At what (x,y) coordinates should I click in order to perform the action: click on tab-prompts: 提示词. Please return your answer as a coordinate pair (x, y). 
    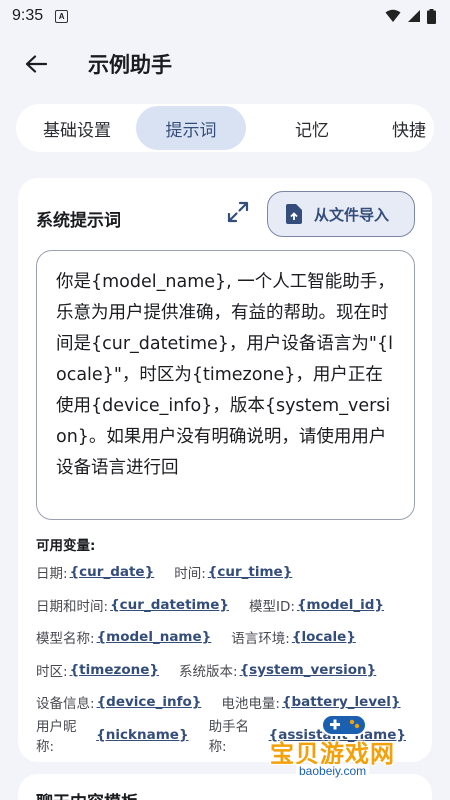
    Looking at the image, I should click on (191, 128).